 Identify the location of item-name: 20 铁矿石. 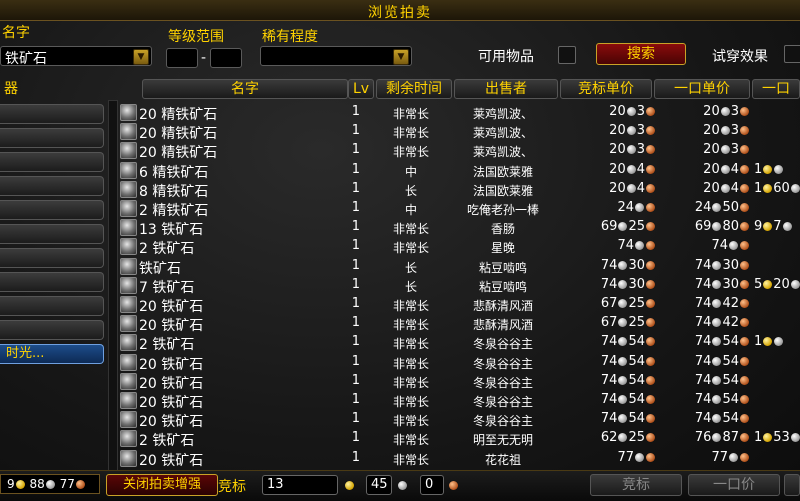
(171, 383).